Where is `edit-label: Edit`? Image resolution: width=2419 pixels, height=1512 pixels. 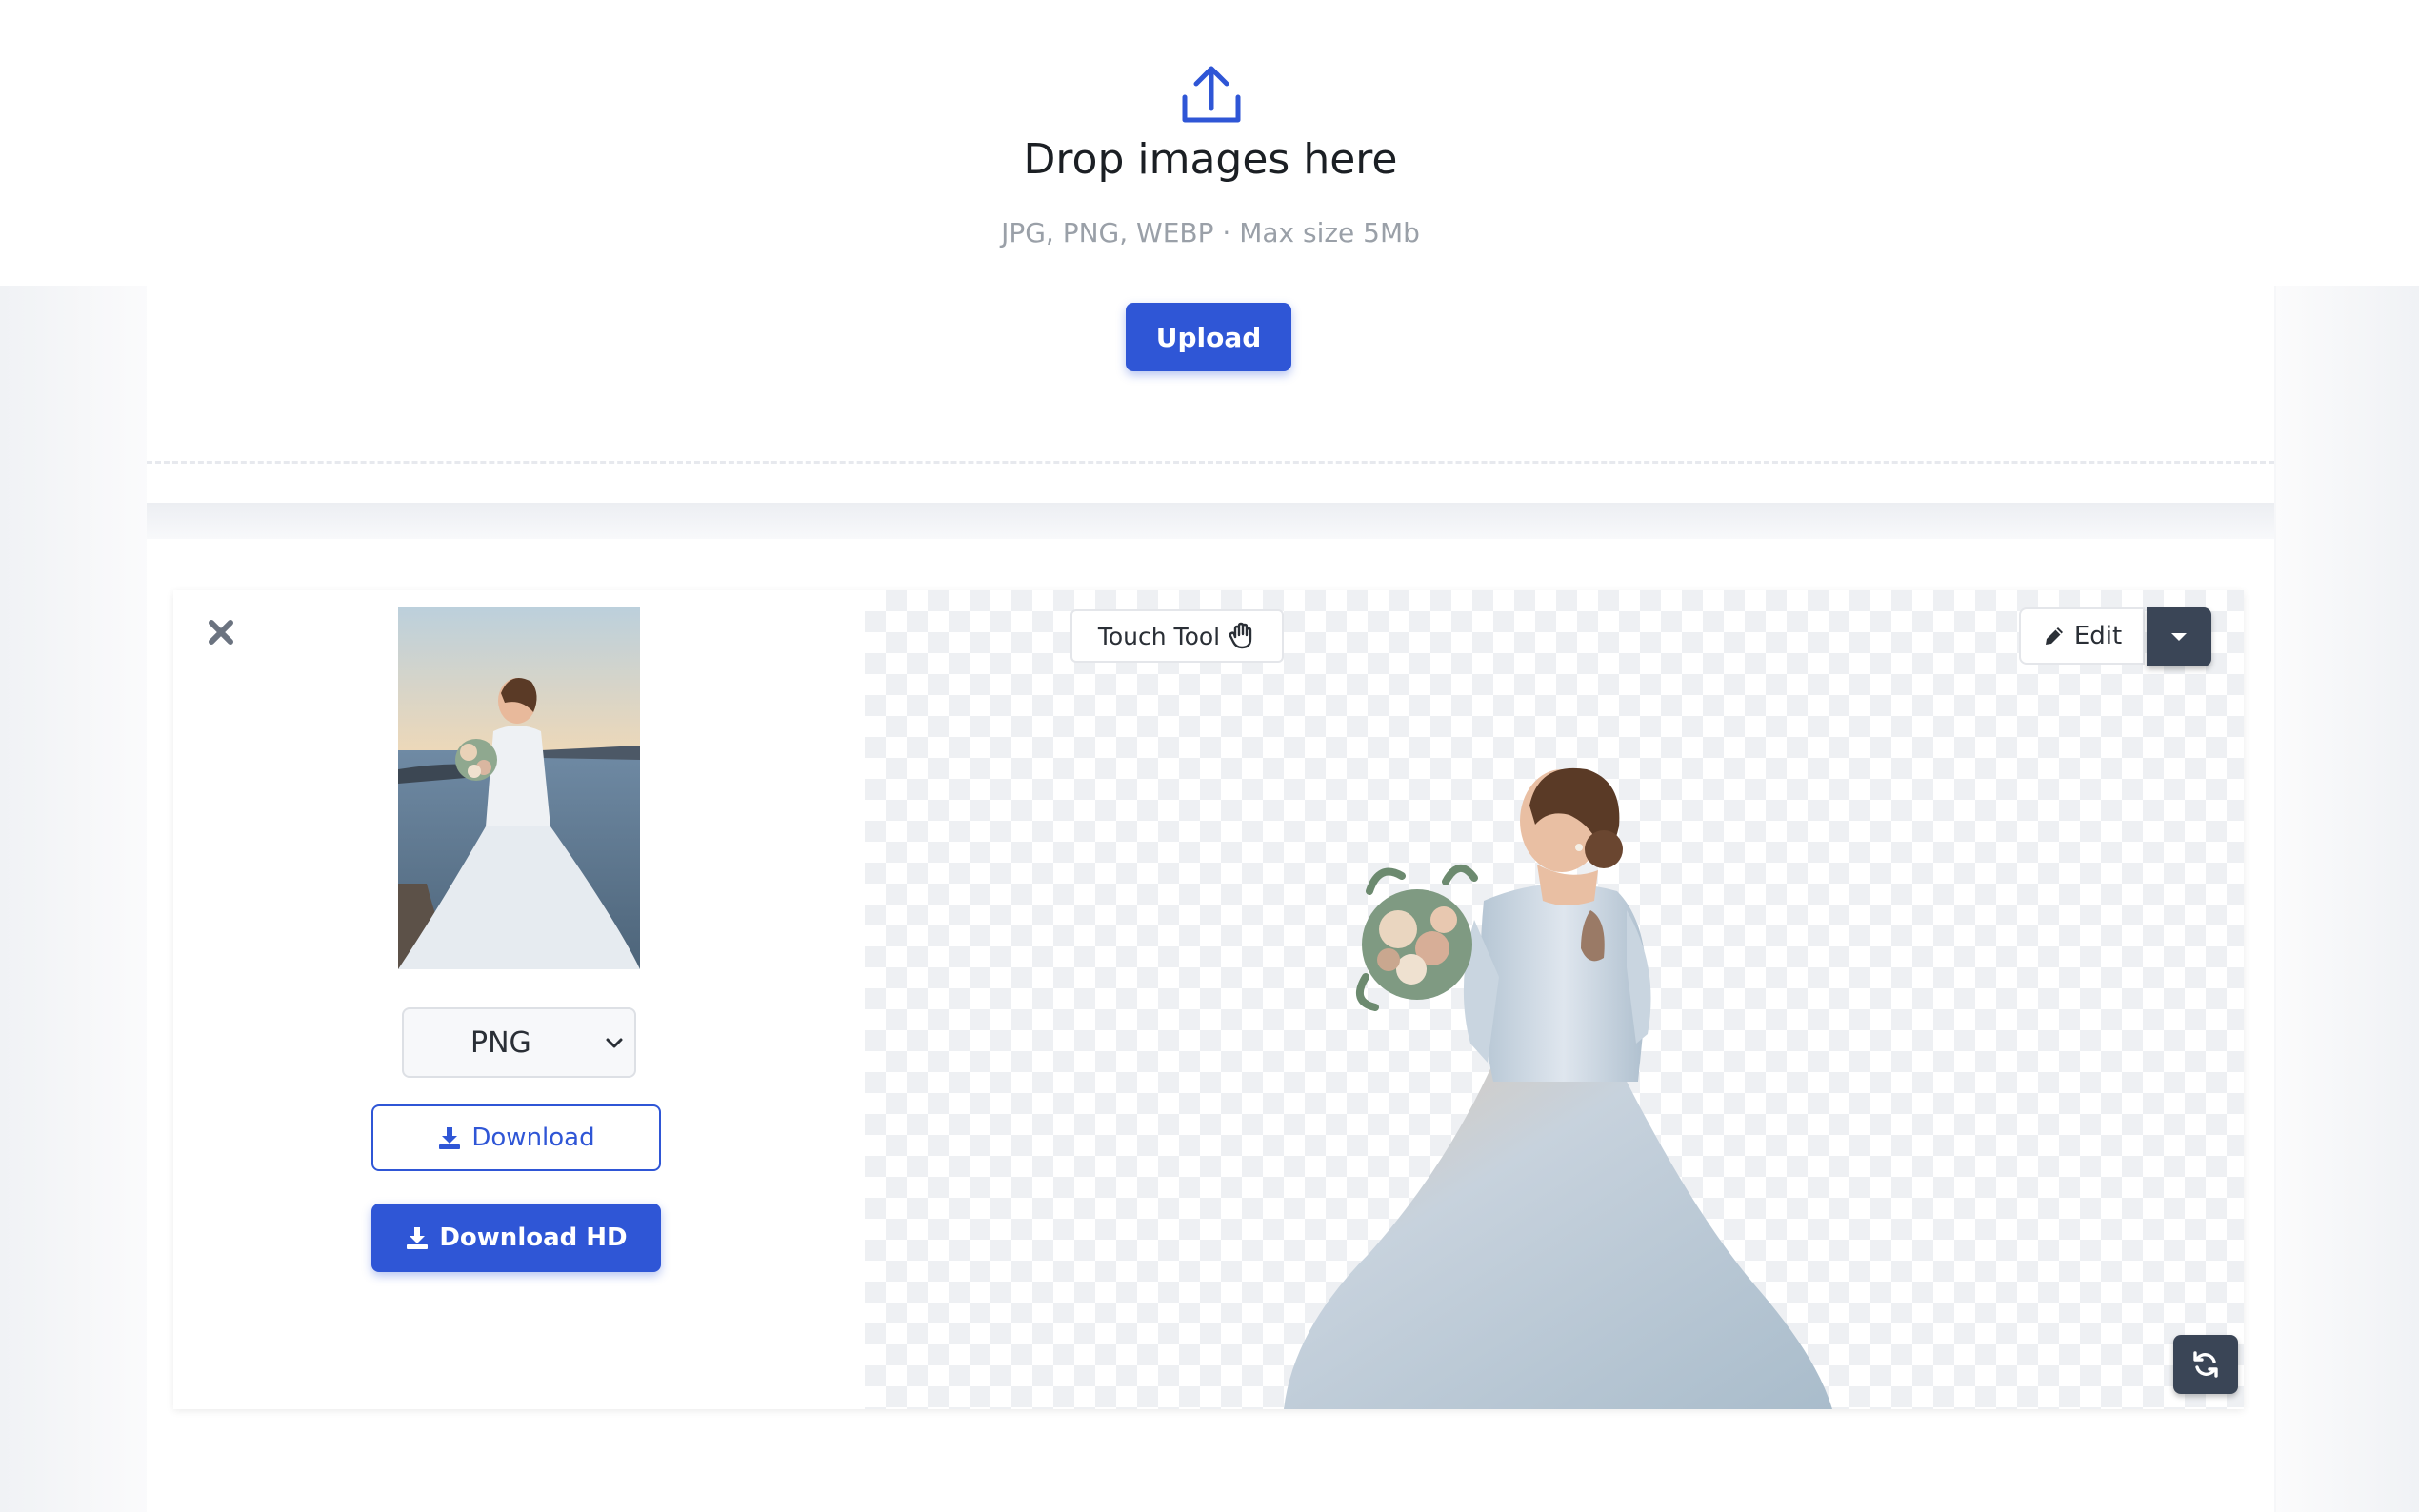 edit-label: Edit is located at coordinates (2098, 636).